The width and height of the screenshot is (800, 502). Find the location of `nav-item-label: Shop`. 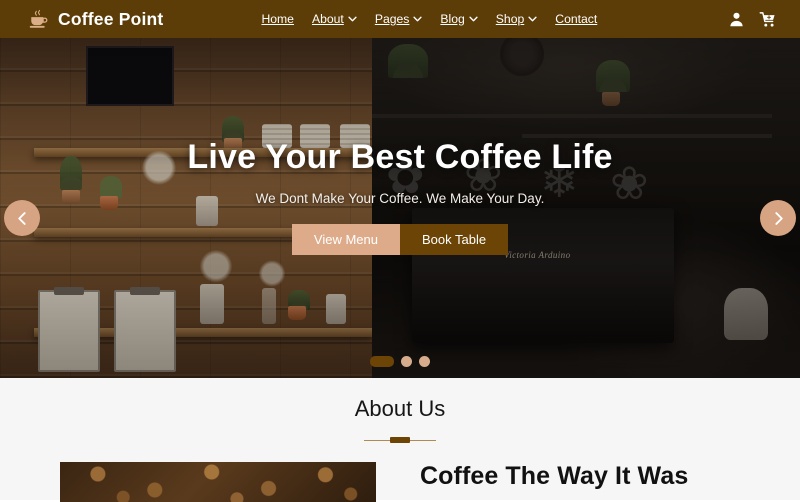

nav-item-label: Shop is located at coordinates (510, 19).